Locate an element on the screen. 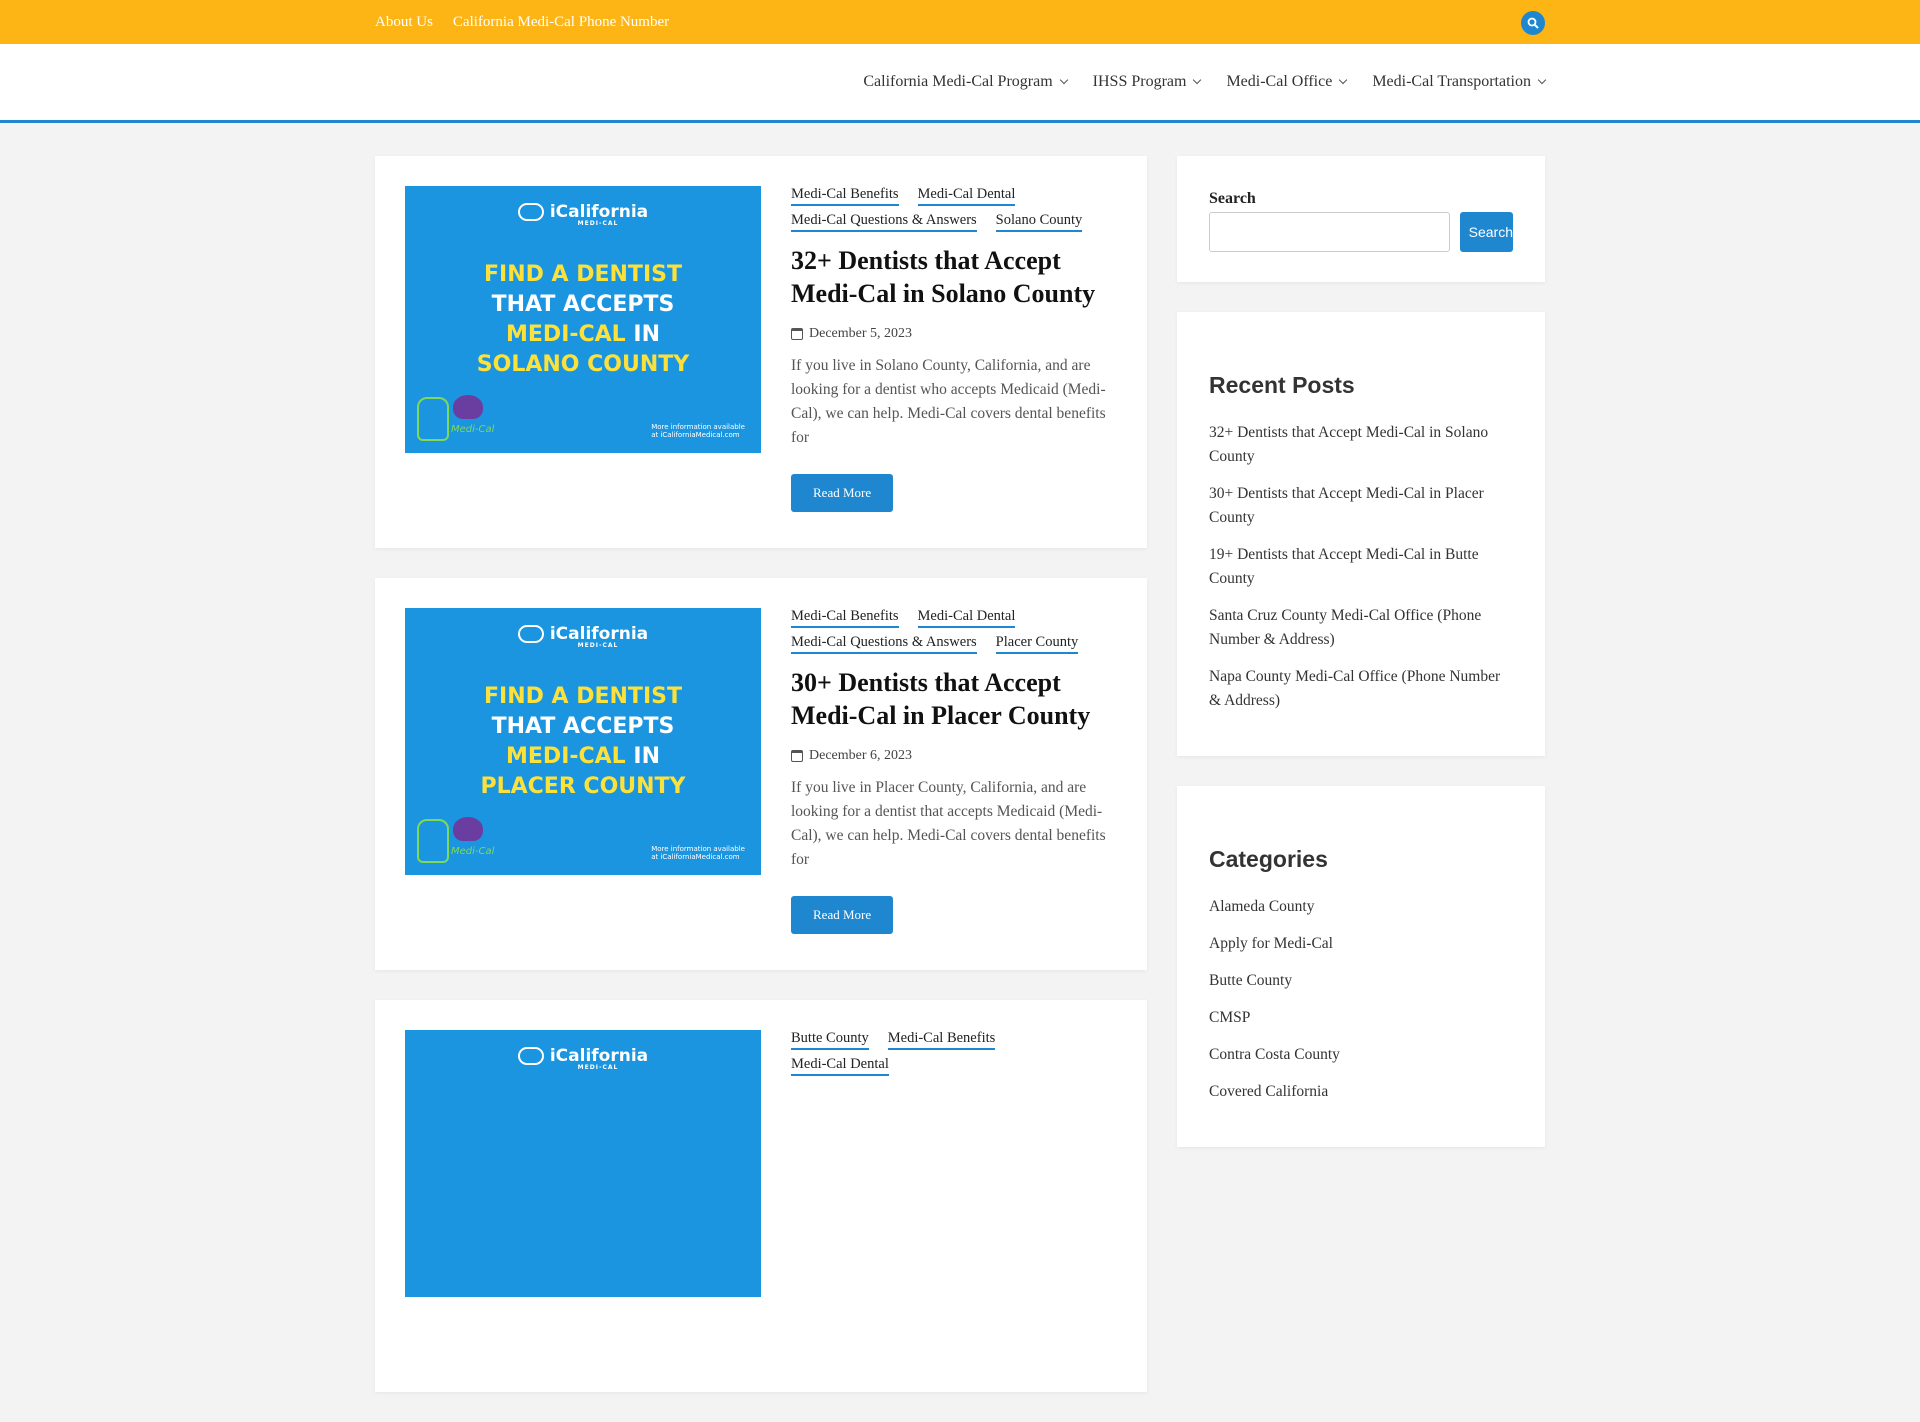 The width and height of the screenshot is (1920, 1422). post-date: December 6, 2023 is located at coordinates (954, 756).